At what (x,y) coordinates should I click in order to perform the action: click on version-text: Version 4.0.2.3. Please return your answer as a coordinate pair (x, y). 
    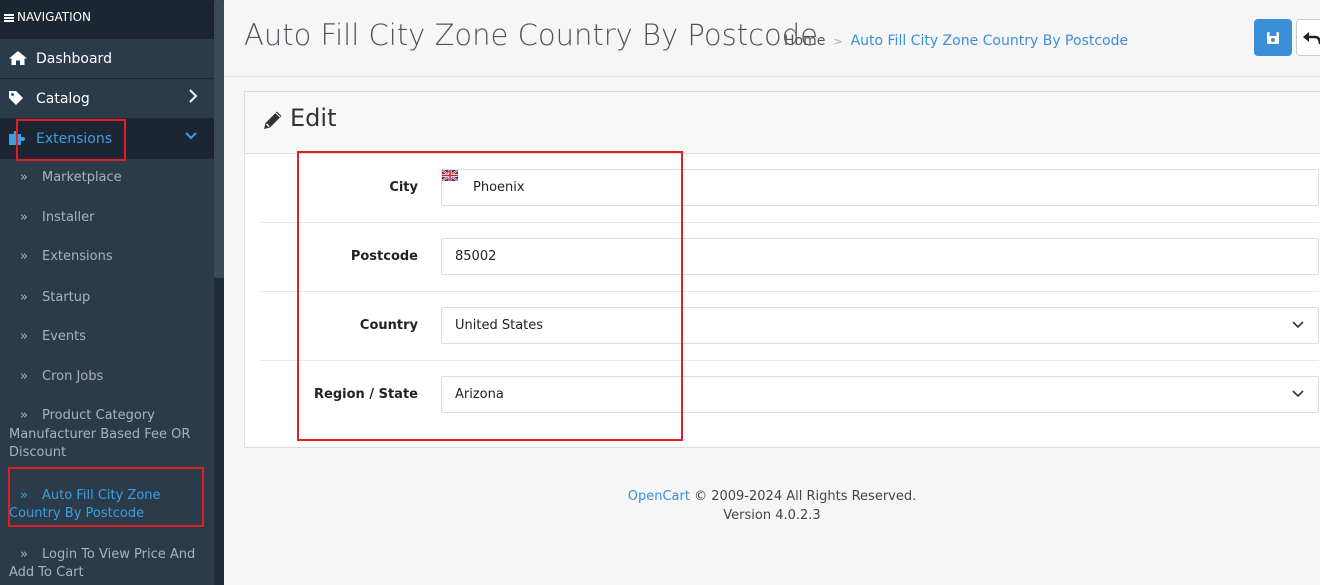
    Looking at the image, I should click on (772, 515).